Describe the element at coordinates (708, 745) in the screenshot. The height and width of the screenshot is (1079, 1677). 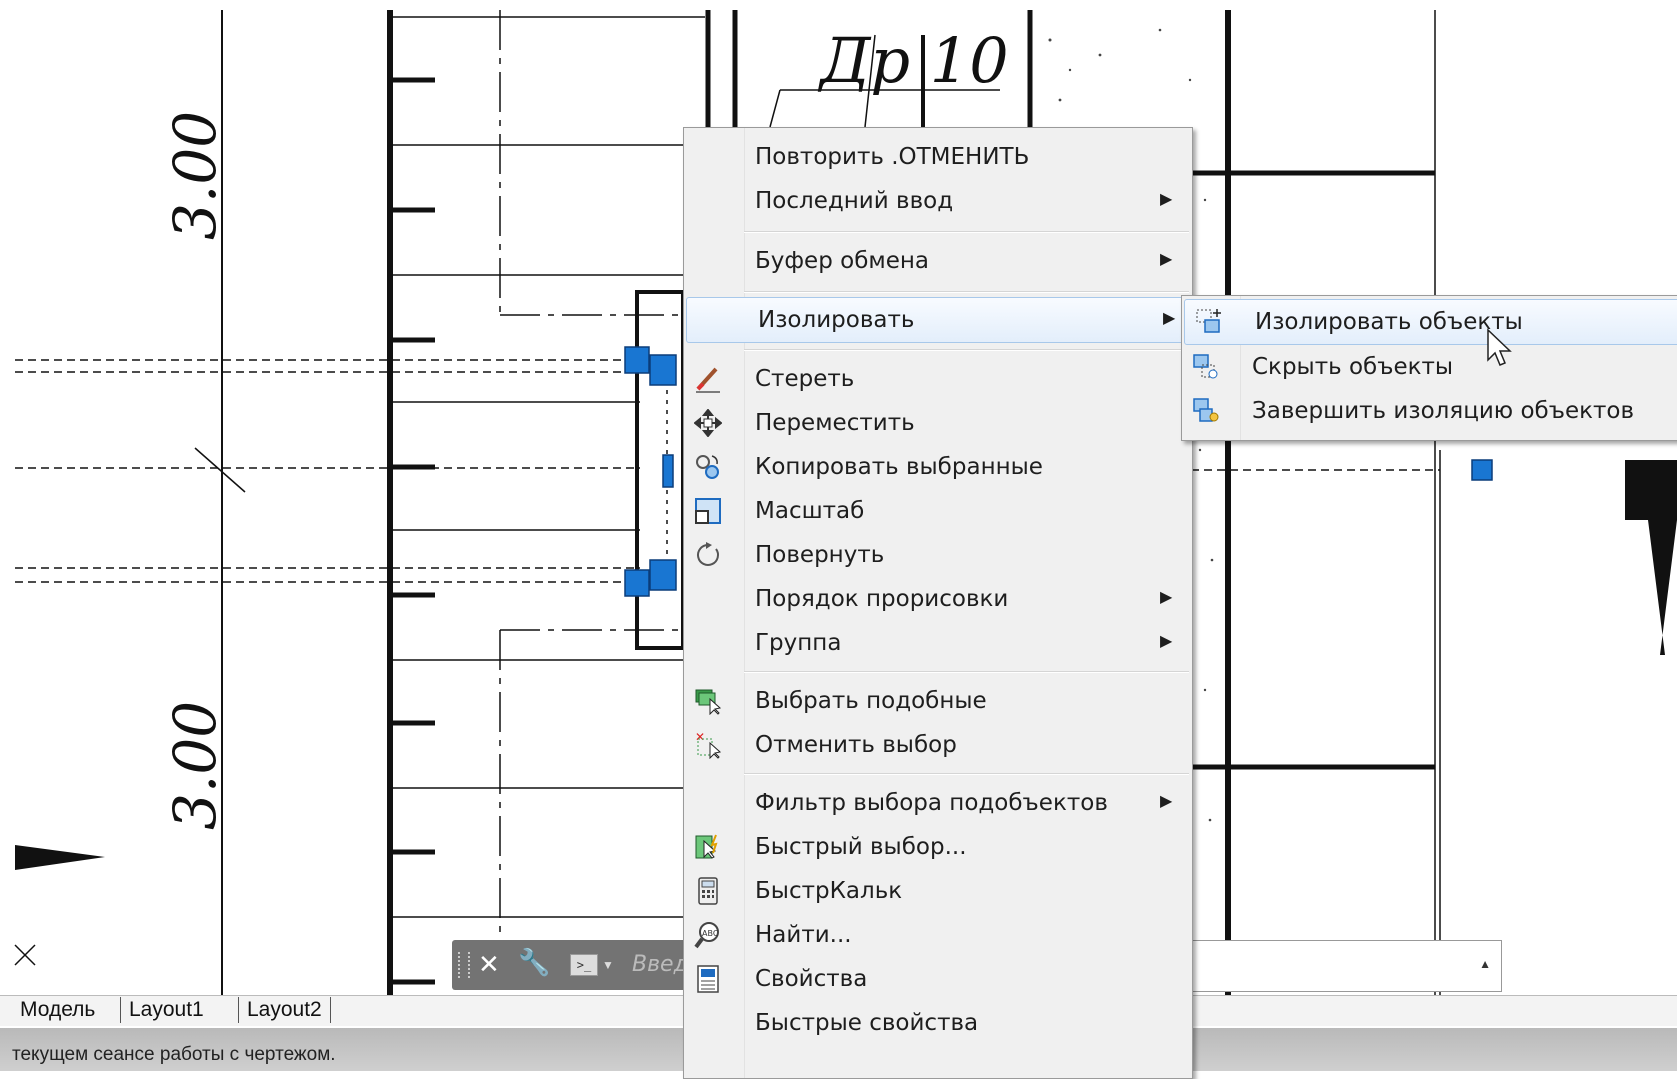
I see `deselect-icon: ✕` at that location.